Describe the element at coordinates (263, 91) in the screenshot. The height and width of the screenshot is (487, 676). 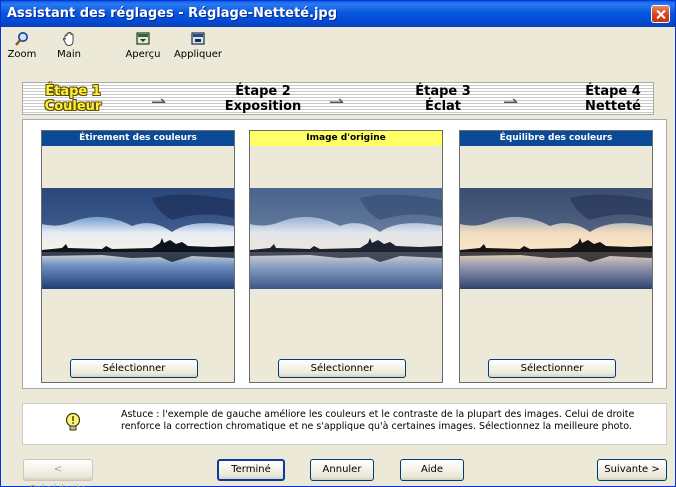
I see `step-2-title: Étape 2` at that location.